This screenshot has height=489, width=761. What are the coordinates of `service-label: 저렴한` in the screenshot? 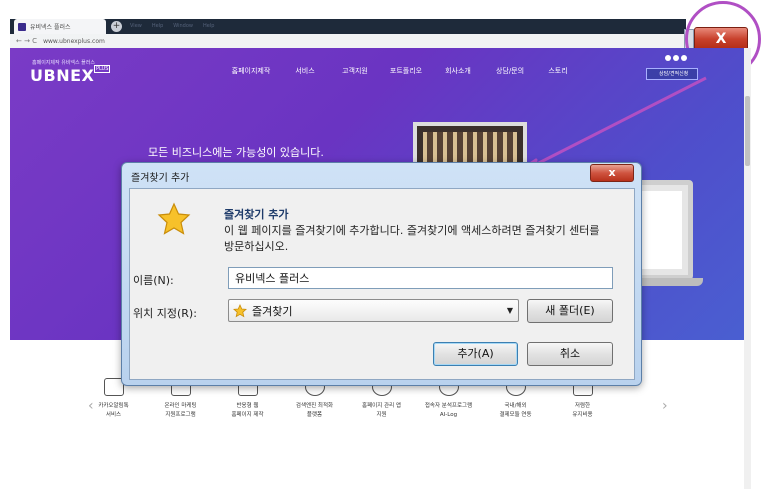 It's located at (582, 406).